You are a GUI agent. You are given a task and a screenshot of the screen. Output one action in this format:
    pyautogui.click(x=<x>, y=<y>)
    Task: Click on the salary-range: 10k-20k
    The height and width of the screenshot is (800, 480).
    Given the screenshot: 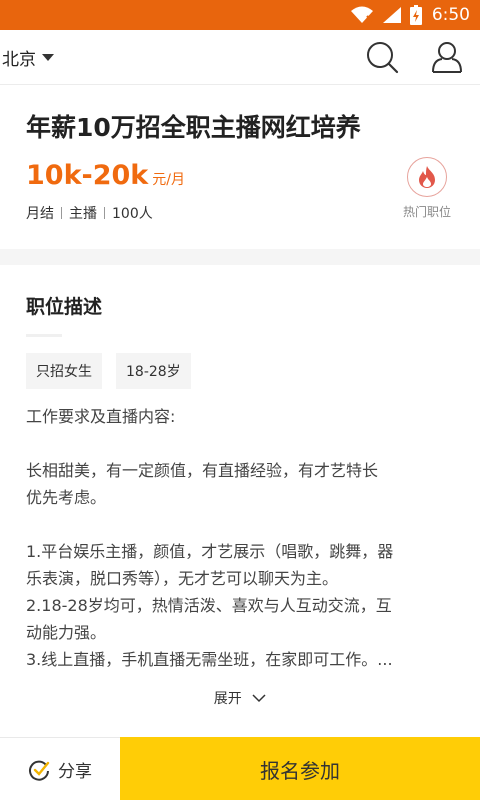 What is the action you would take?
    pyautogui.click(x=87, y=175)
    